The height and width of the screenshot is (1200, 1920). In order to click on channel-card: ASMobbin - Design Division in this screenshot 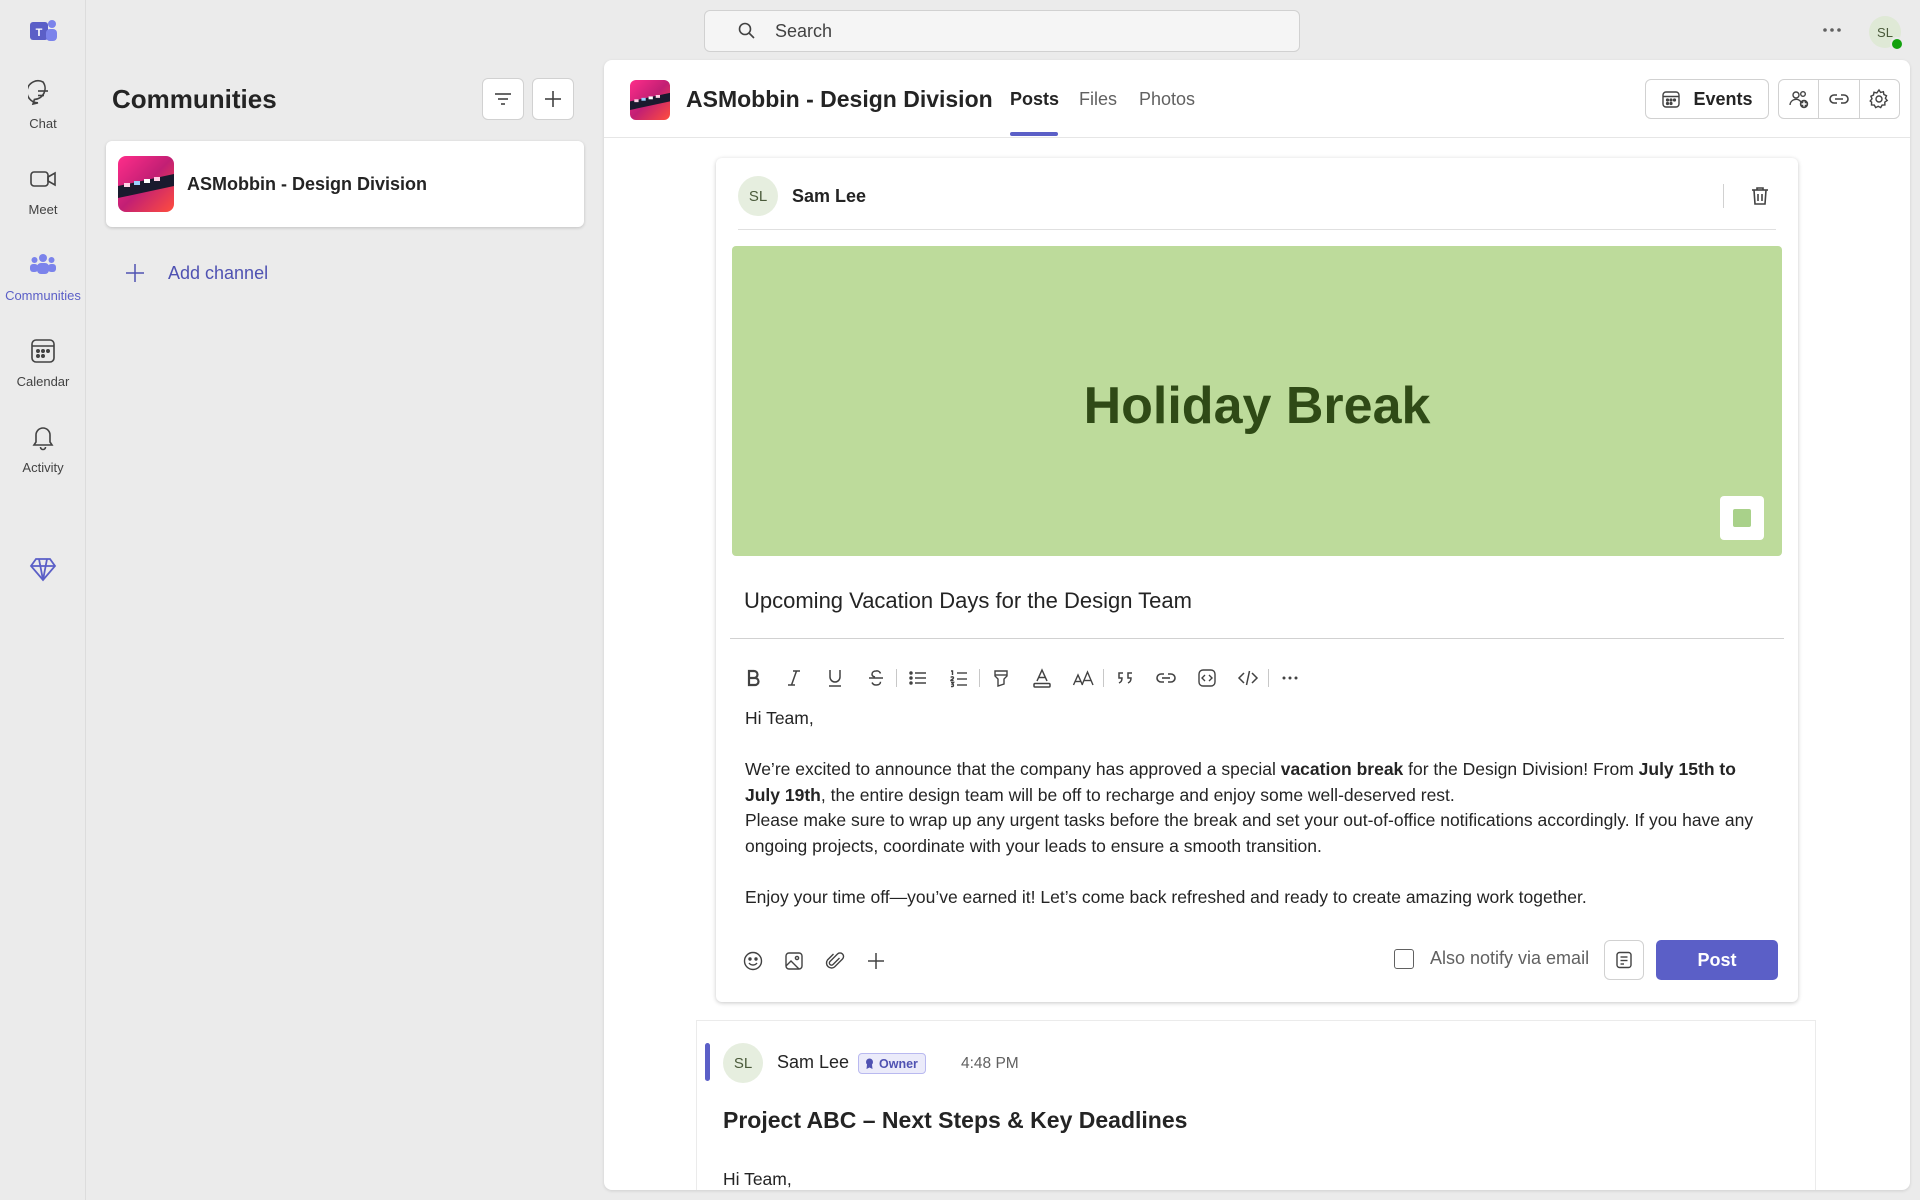, I will do `click(345, 184)`.